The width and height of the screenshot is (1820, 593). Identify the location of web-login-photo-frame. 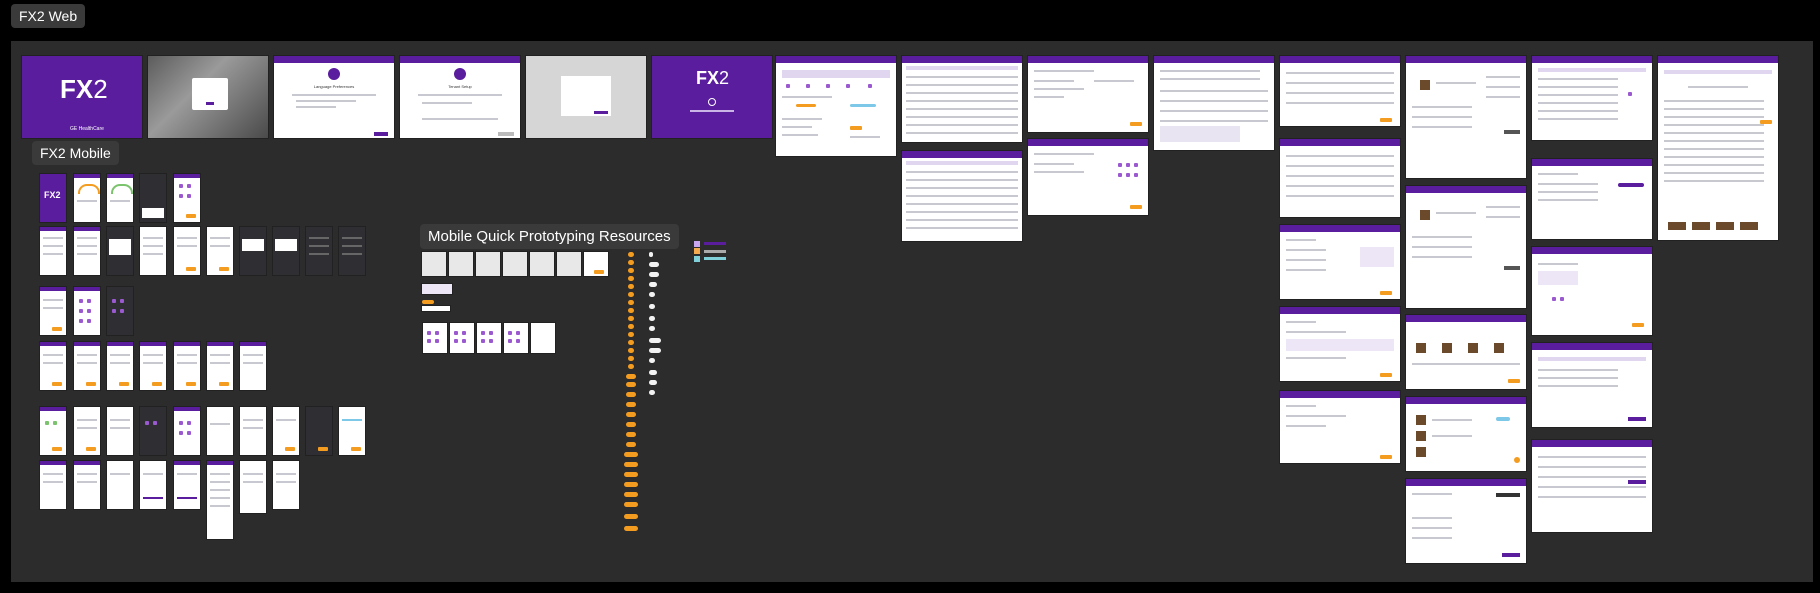
(208, 97).